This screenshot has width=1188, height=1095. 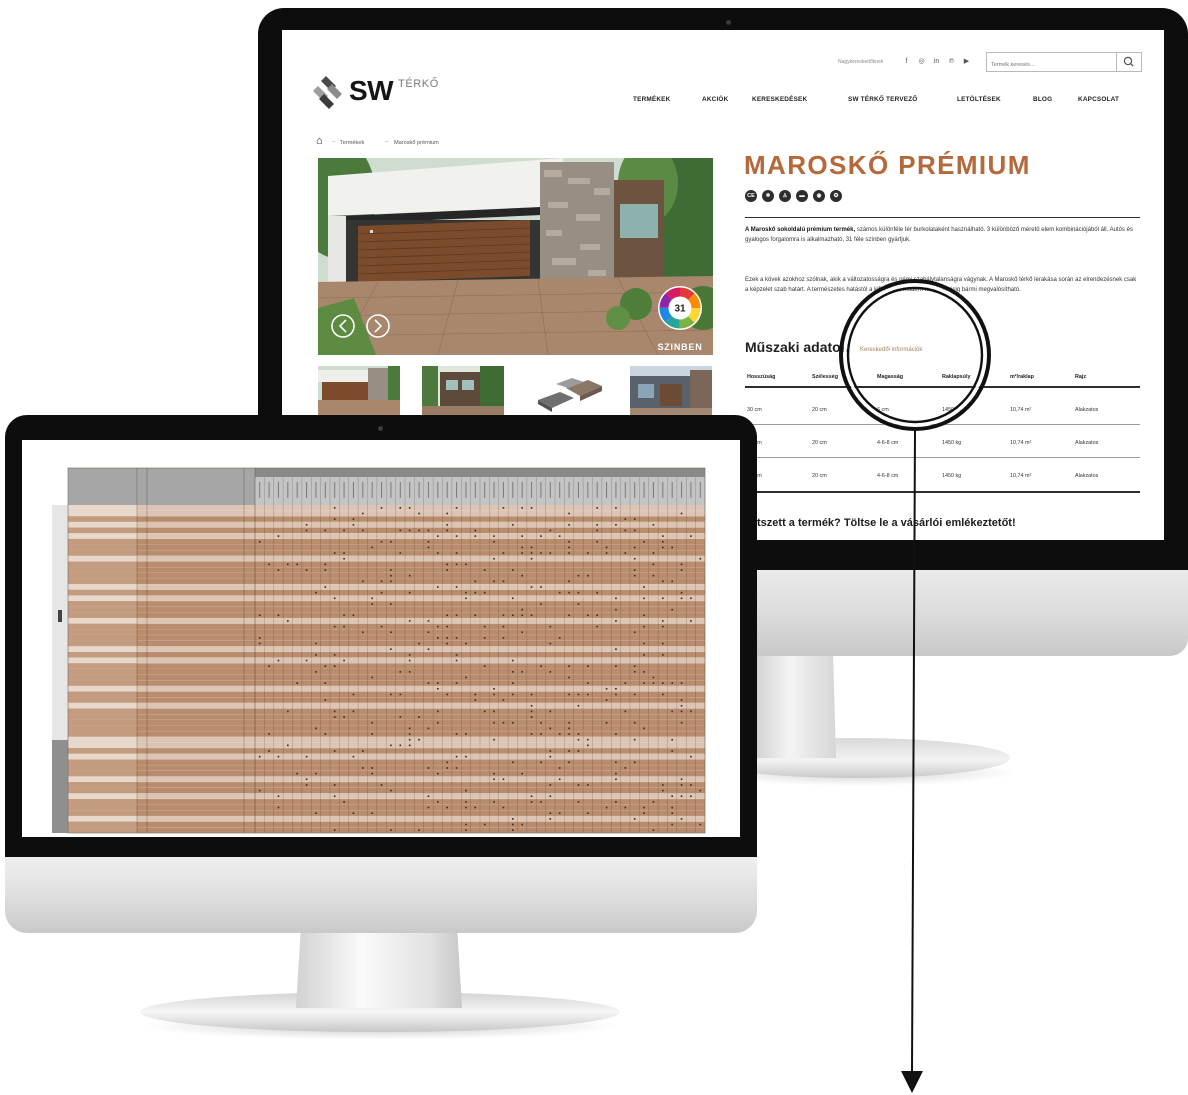 I want to click on nav-item-downloads: LETÖLTÉSEK, so click(x=979, y=99).